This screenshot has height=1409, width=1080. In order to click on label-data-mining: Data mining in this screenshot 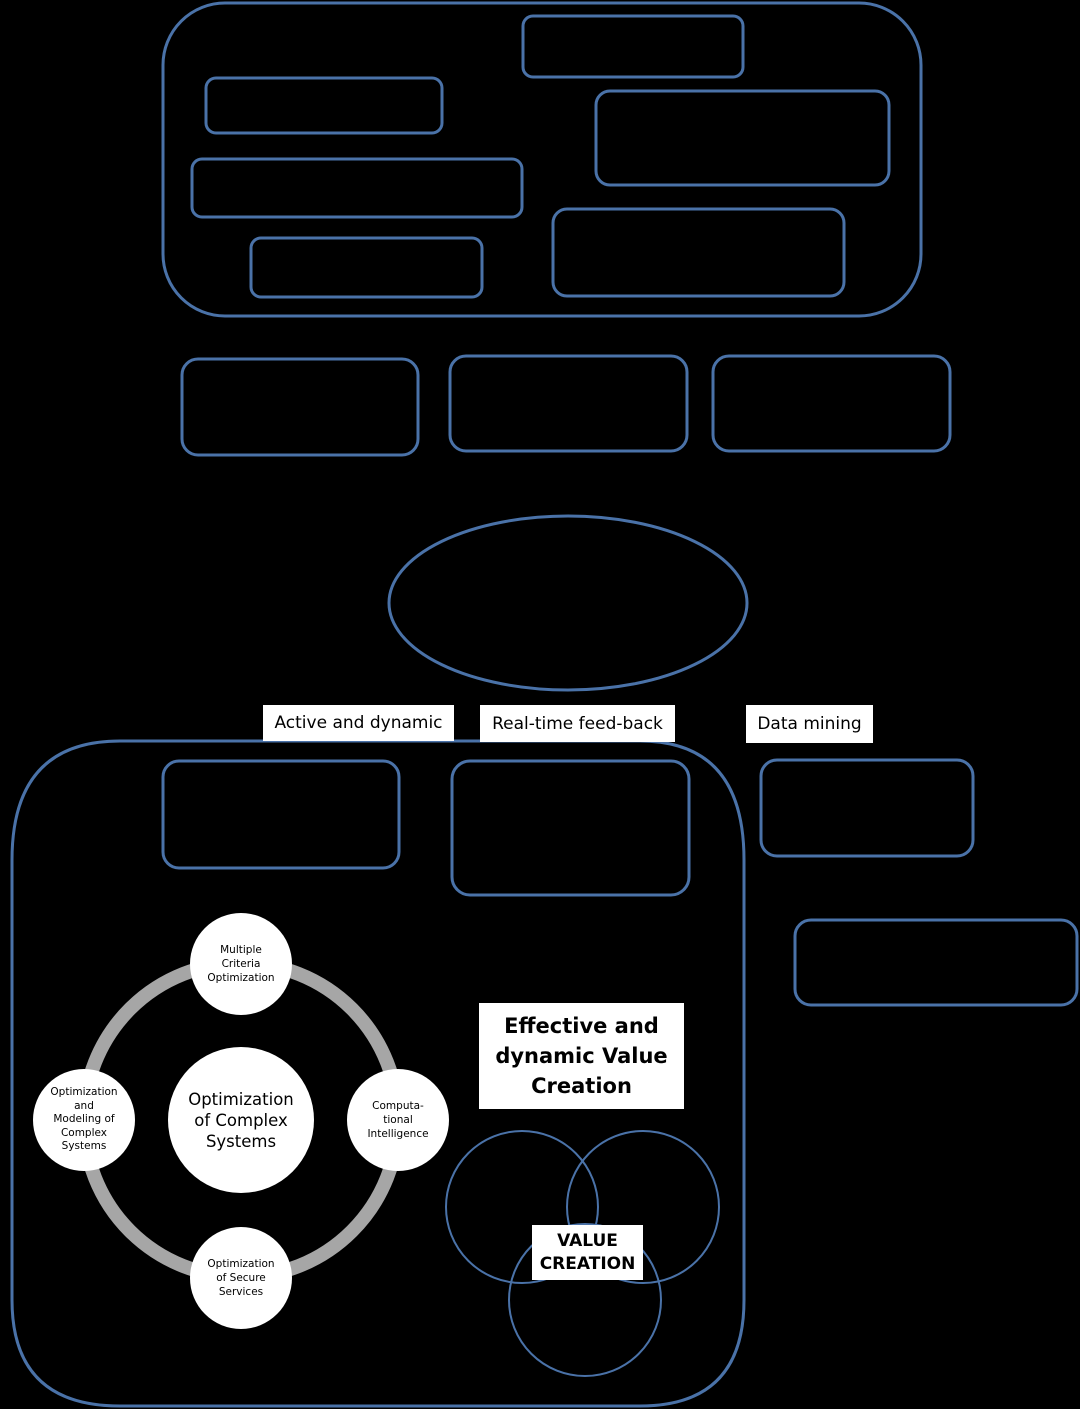, I will do `click(809, 724)`.